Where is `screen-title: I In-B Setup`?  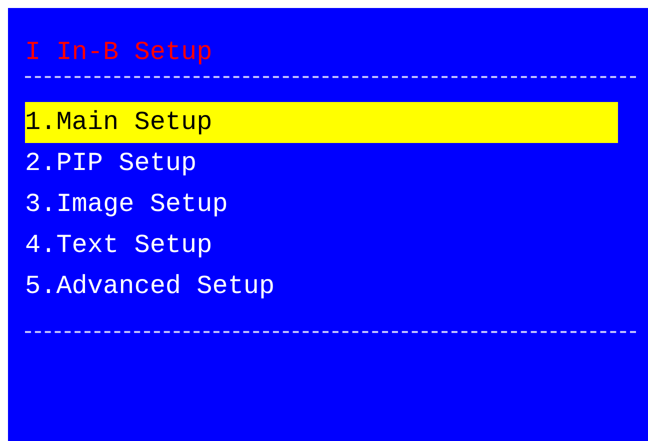
screen-title: I In-B Setup is located at coordinates (119, 52).